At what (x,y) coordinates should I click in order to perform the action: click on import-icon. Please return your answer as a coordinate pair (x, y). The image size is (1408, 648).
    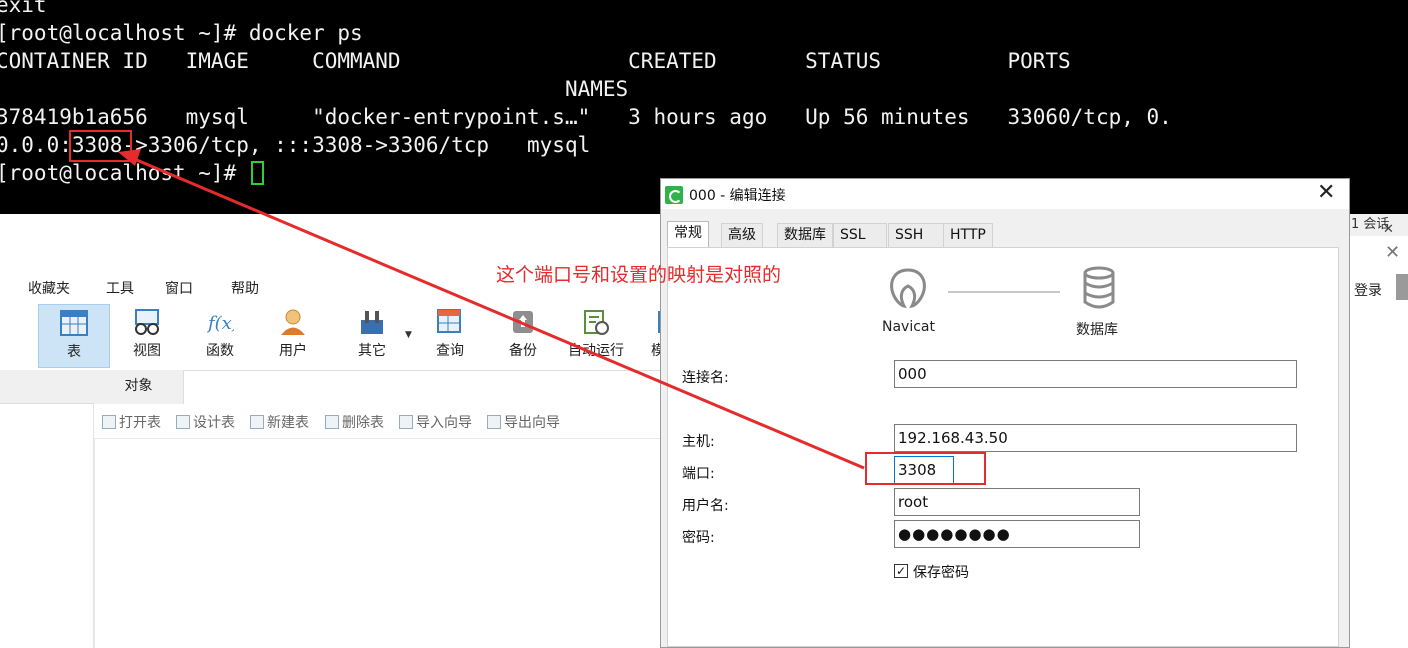
    Looking at the image, I should click on (406, 422).